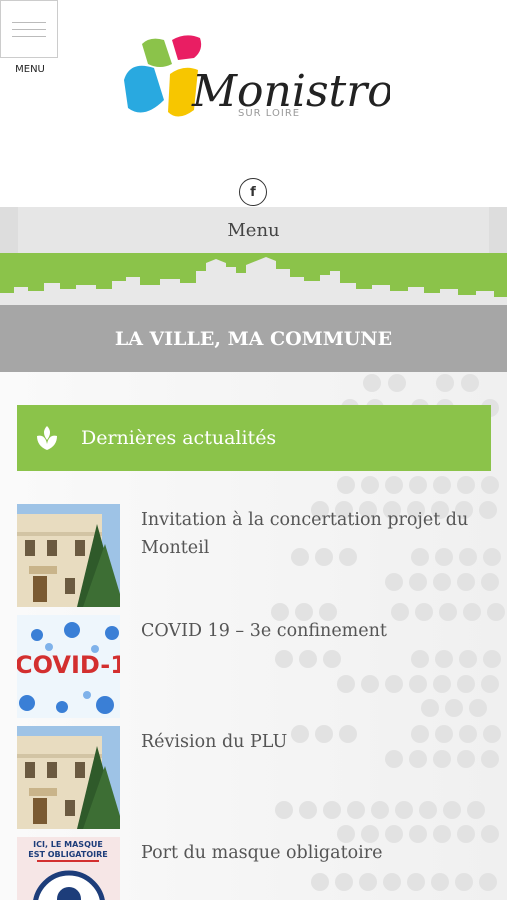 The image size is (507, 900). What do you see at coordinates (253, 338) in the screenshot?
I see `section-banner: LA VILLE, MA COMMUNE` at bounding box center [253, 338].